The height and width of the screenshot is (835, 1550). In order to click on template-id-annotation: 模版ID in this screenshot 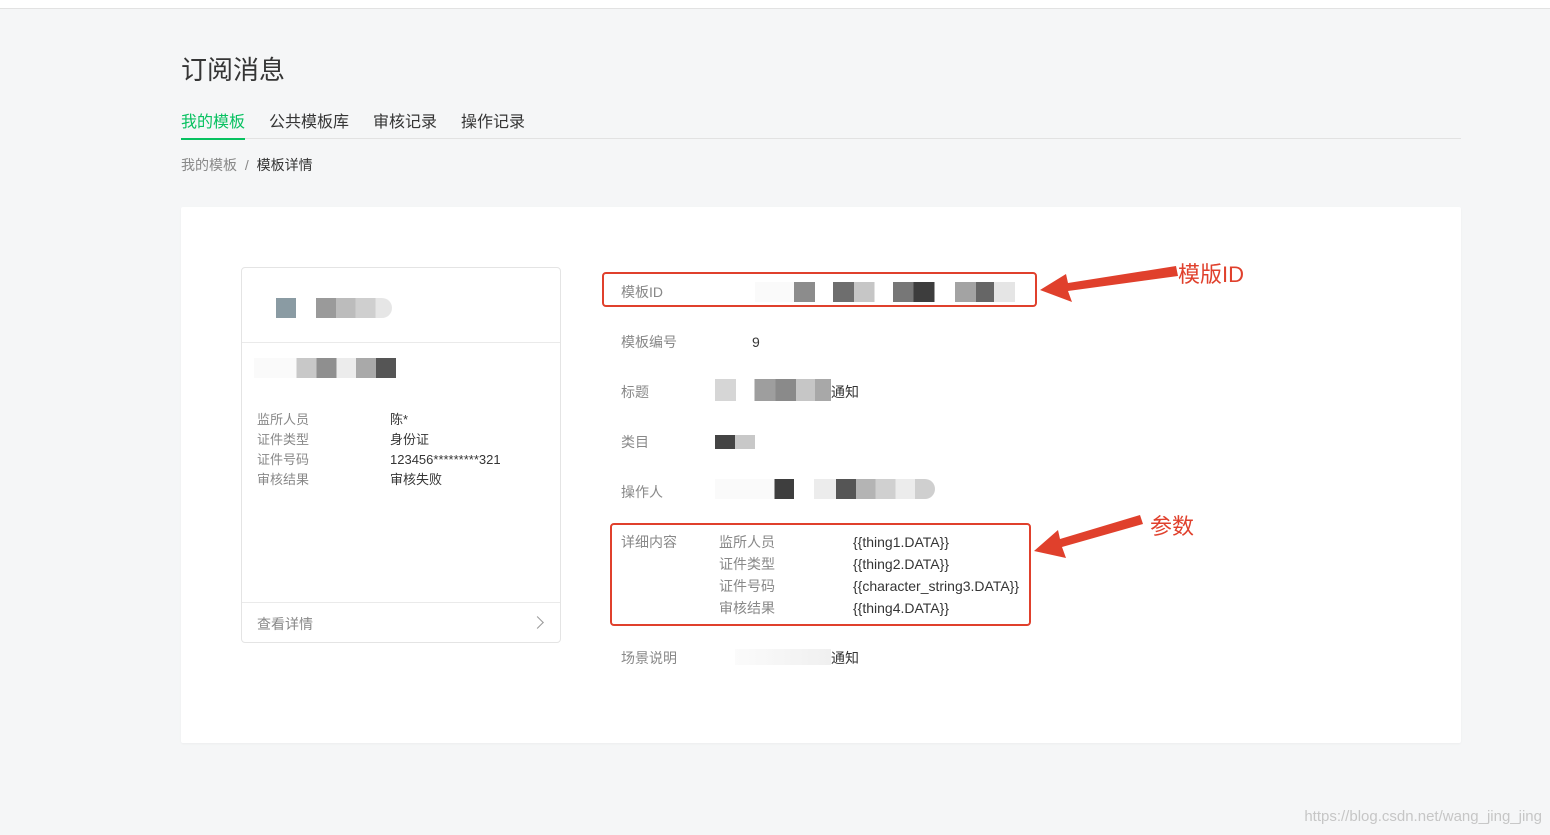, I will do `click(1211, 274)`.